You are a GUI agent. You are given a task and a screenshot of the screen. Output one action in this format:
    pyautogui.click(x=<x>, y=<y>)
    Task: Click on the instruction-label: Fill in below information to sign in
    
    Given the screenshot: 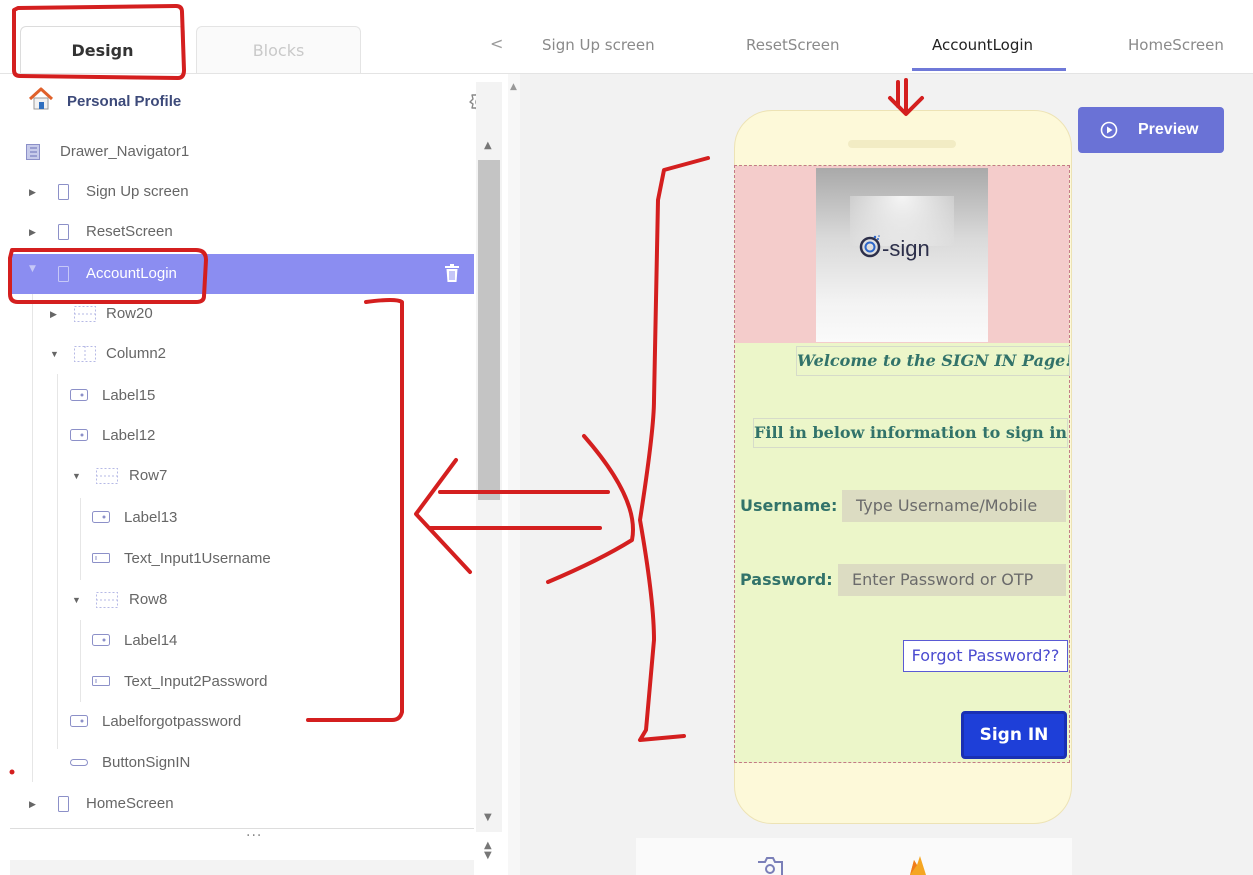 What is the action you would take?
    pyautogui.click(x=910, y=433)
    